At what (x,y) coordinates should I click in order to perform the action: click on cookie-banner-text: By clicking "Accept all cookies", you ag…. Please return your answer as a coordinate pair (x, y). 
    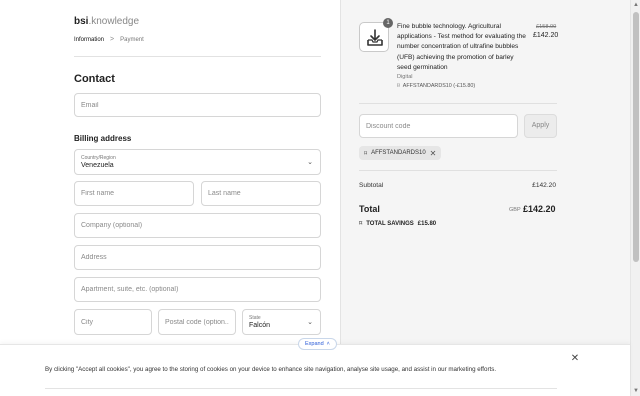
    Looking at the image, I should click on (271, 369).